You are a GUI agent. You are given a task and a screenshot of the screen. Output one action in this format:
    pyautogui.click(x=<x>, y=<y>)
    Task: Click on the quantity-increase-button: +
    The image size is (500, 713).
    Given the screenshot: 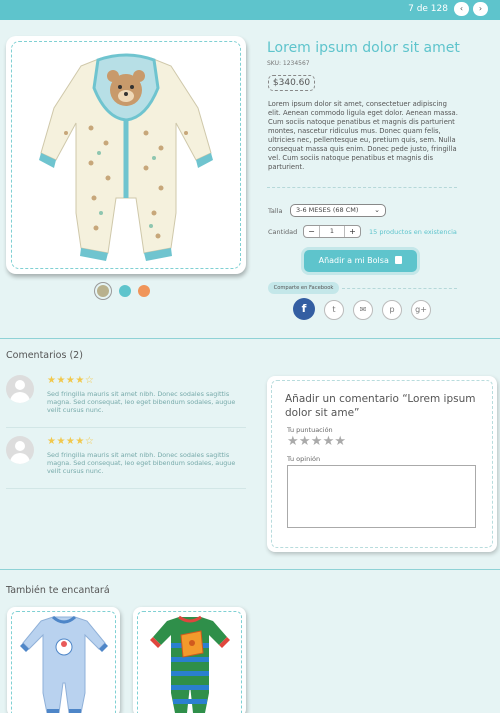 What is the action you would take?
    pyautogui.click(x=352, y=231)
    